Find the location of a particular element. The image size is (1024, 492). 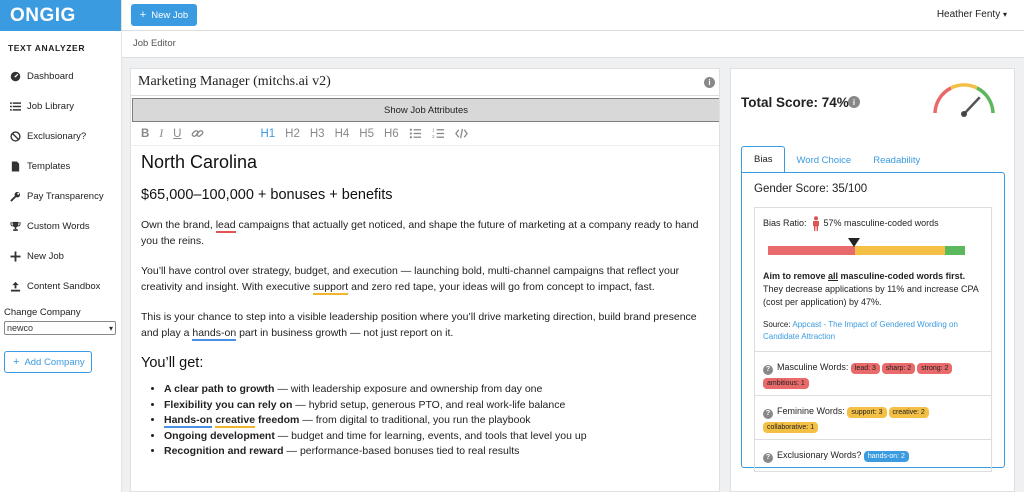

numbered-list-icon: 12 is located at coordinates (438, 133).